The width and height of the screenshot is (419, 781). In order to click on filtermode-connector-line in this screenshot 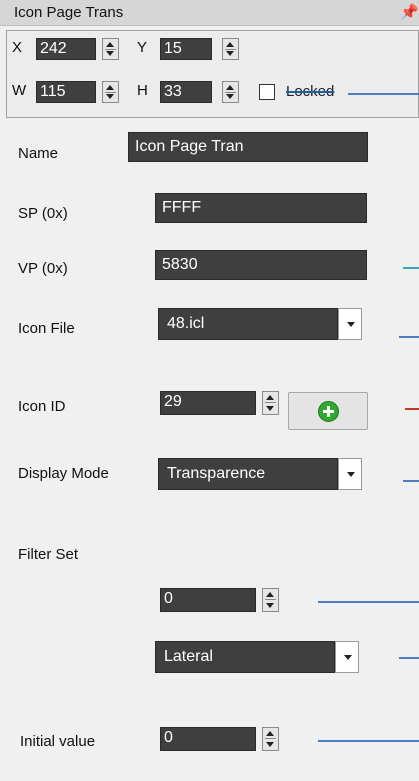, I will do `click(409, 658)`.